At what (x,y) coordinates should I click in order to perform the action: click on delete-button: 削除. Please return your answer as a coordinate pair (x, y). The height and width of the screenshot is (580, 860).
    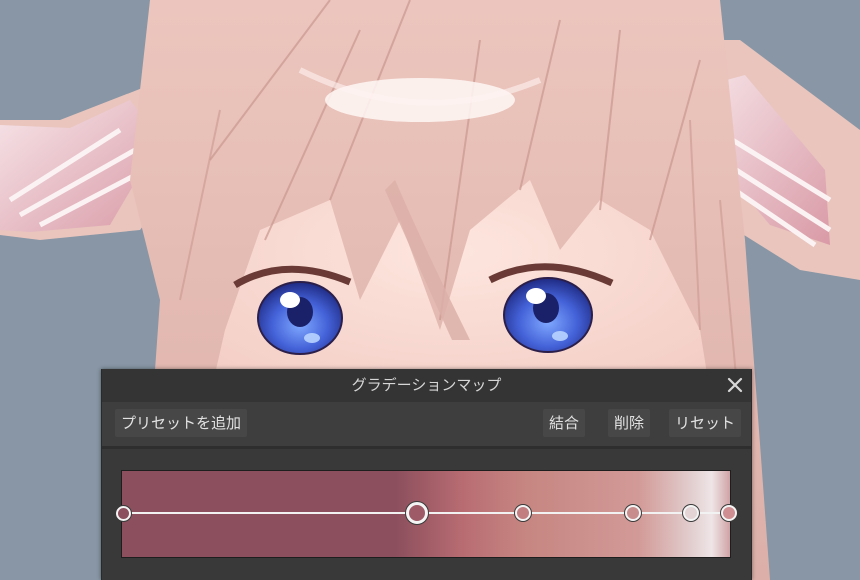
    Looking at the image, I should click on (629, 423).